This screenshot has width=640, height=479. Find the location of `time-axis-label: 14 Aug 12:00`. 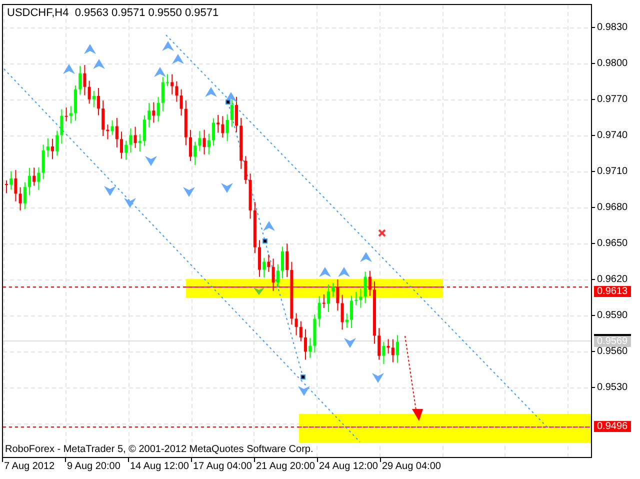

time-axis-label: 14 Aug 12:00 is located at coordinates (159, 467).